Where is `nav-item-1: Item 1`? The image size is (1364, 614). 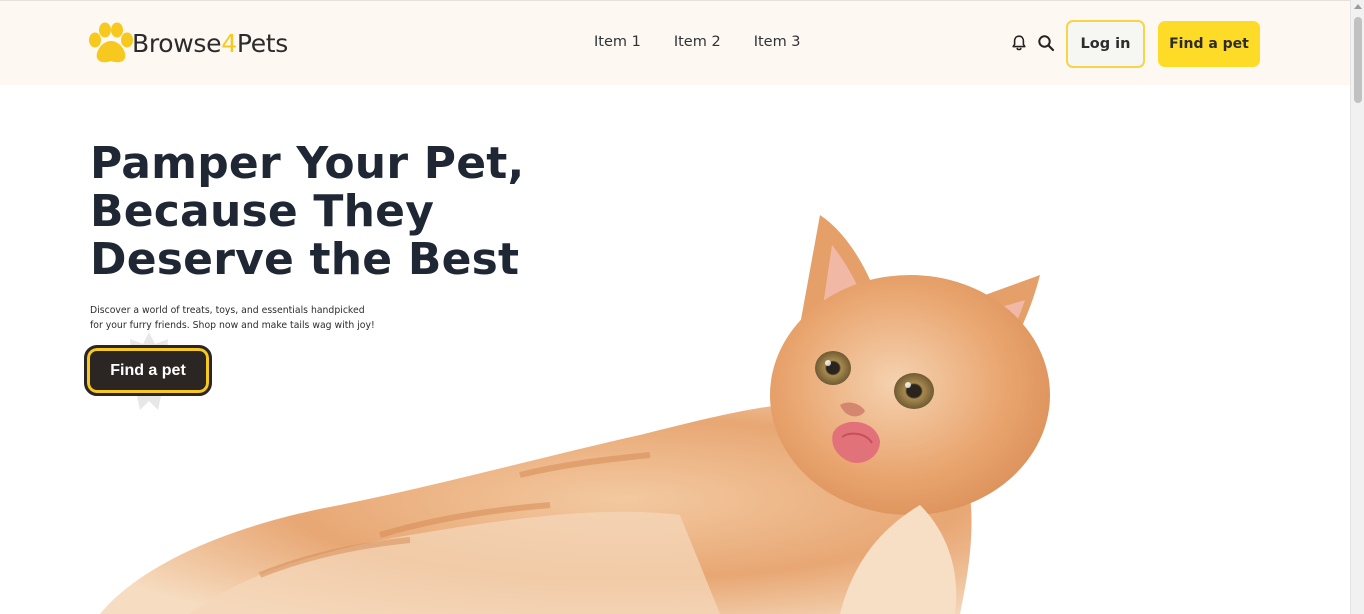 nav-item-1: Item 1 is located at coordinates (617, 42).